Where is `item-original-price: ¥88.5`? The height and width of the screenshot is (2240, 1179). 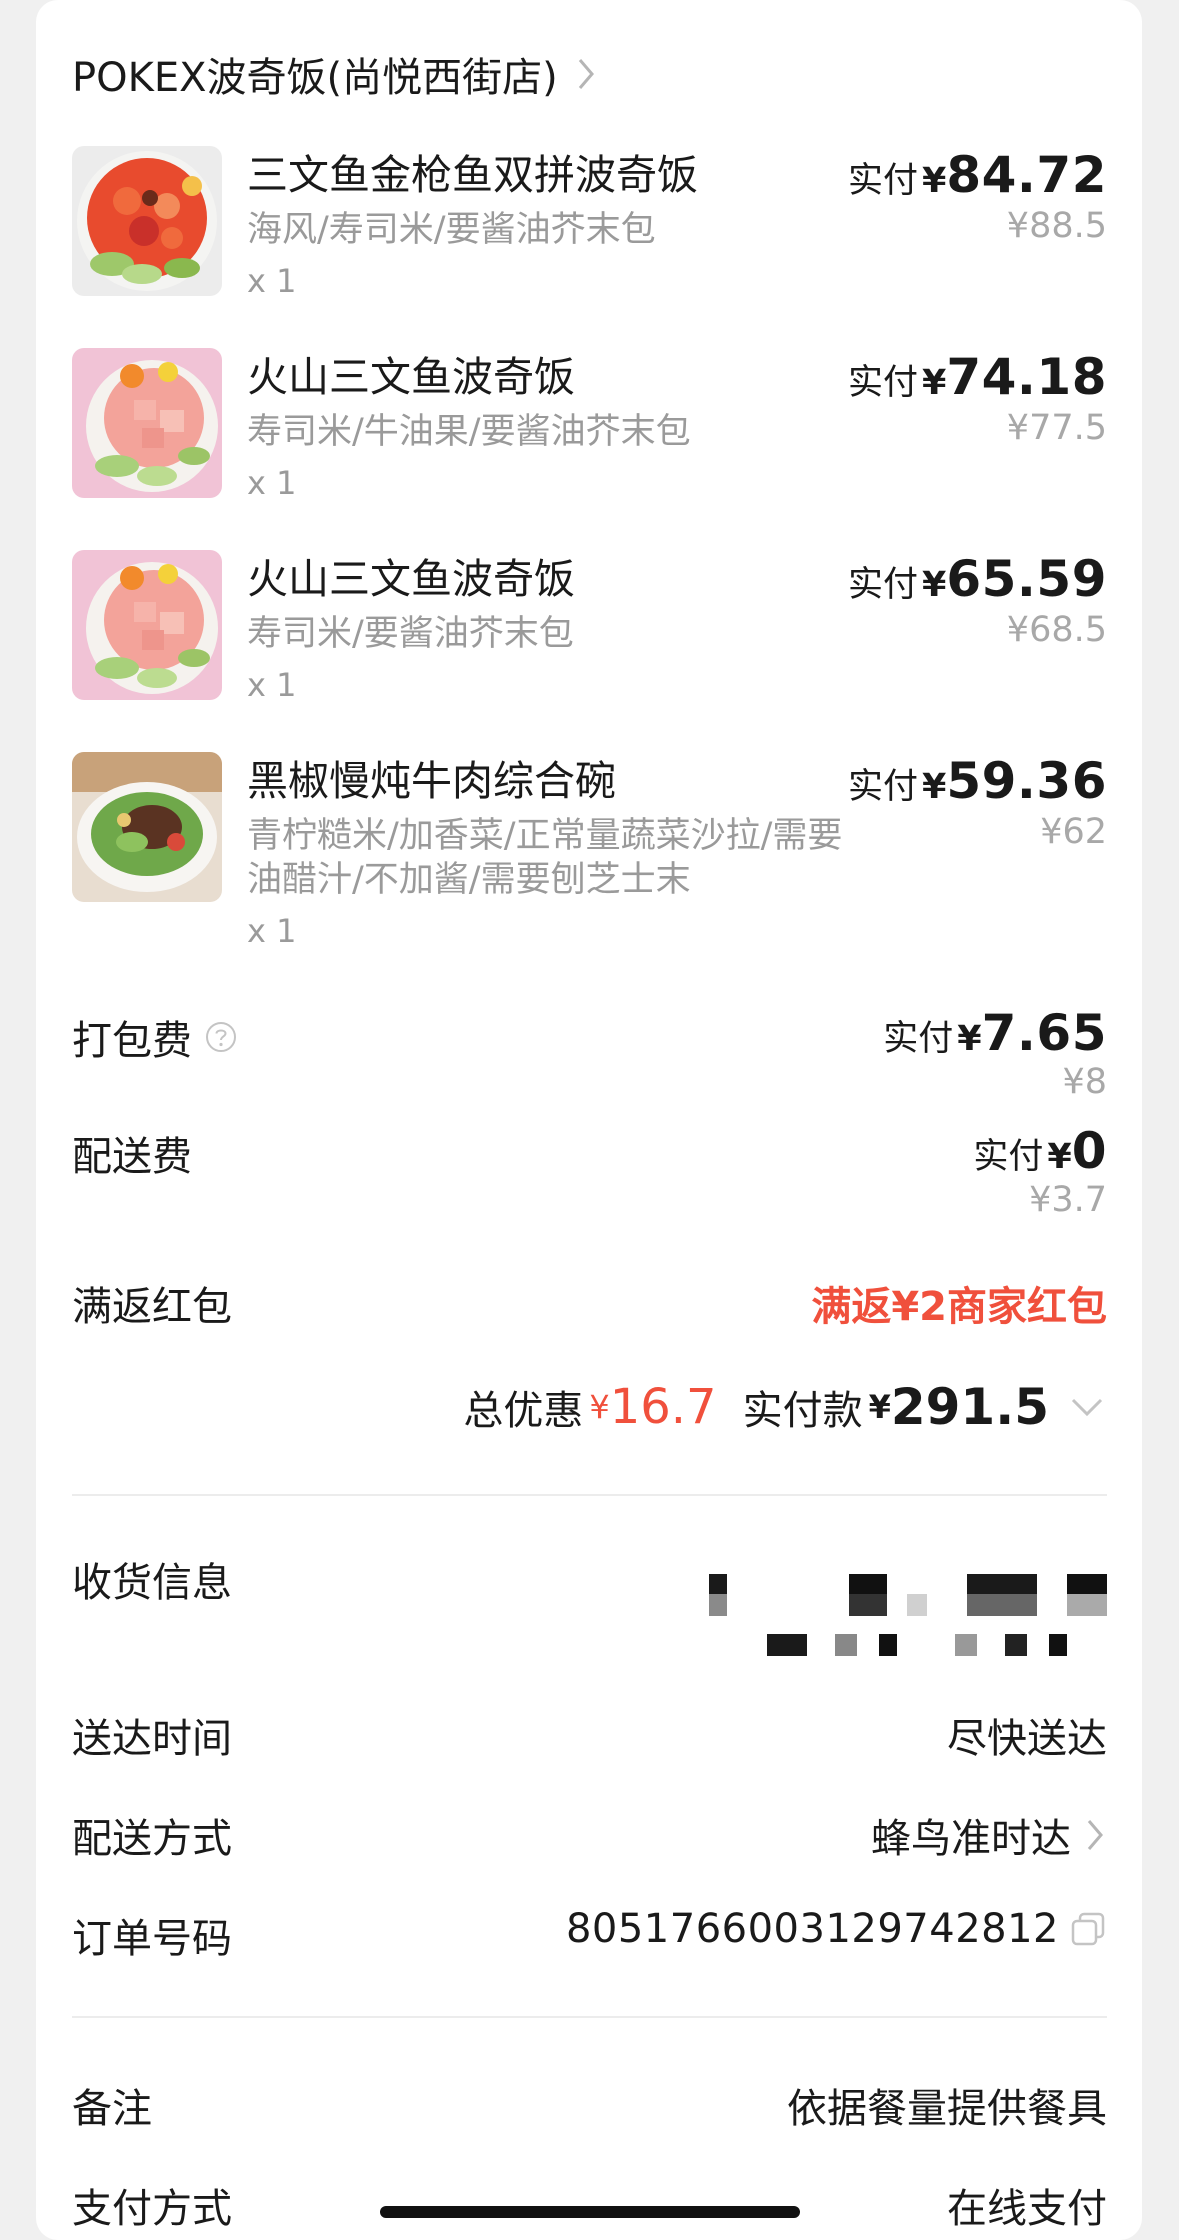
item-original-price: ¥88.5 is located at coordinates (1056, 226).